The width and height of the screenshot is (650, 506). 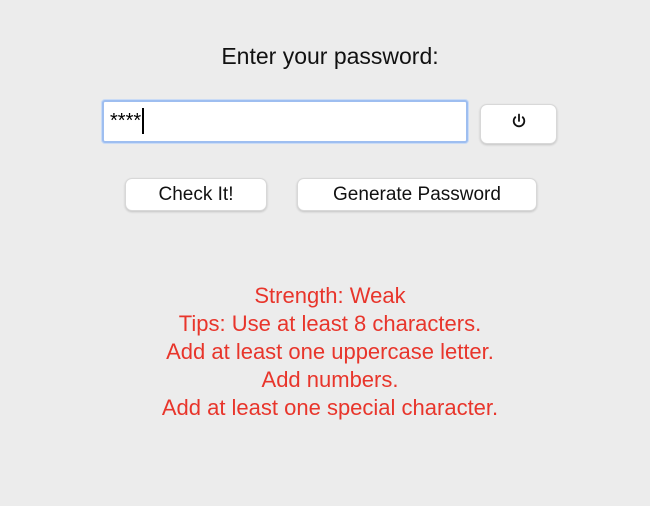 I want to click on tip-text: Add numbers., so click(x=330, y=379).